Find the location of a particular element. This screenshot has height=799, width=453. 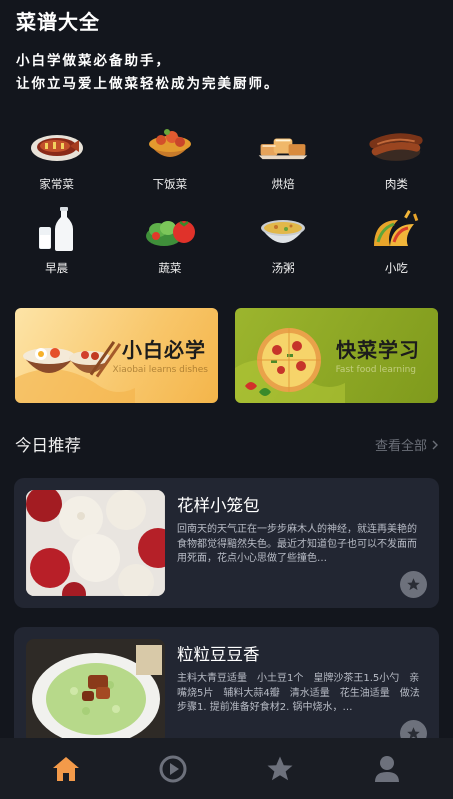

user-icon is located at coordinates (387, 768).